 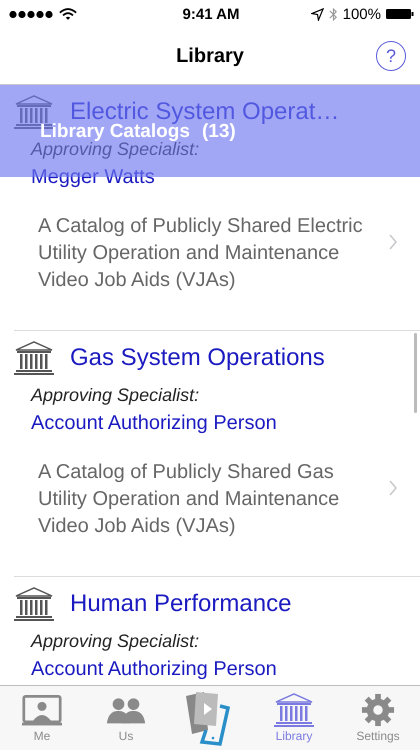 I want to click on tab-item: Library, so click(x=294, y=718).